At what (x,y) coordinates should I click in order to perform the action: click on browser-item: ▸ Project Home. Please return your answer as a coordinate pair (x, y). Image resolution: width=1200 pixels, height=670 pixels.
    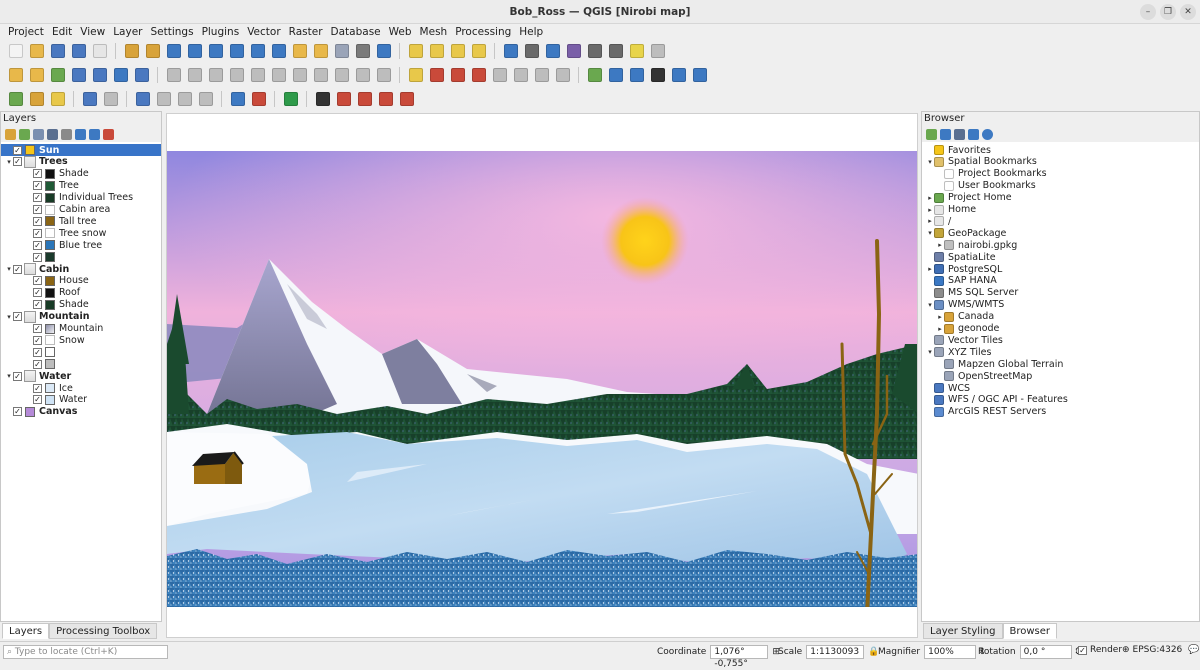
    Looking at the image, I should click on (1060, 198).